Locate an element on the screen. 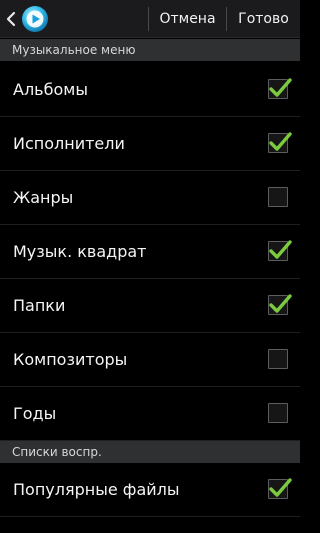 The width and height of the screenshot is (320, 533). list-item: Популярные файлы is located at coordinates (150, 490).